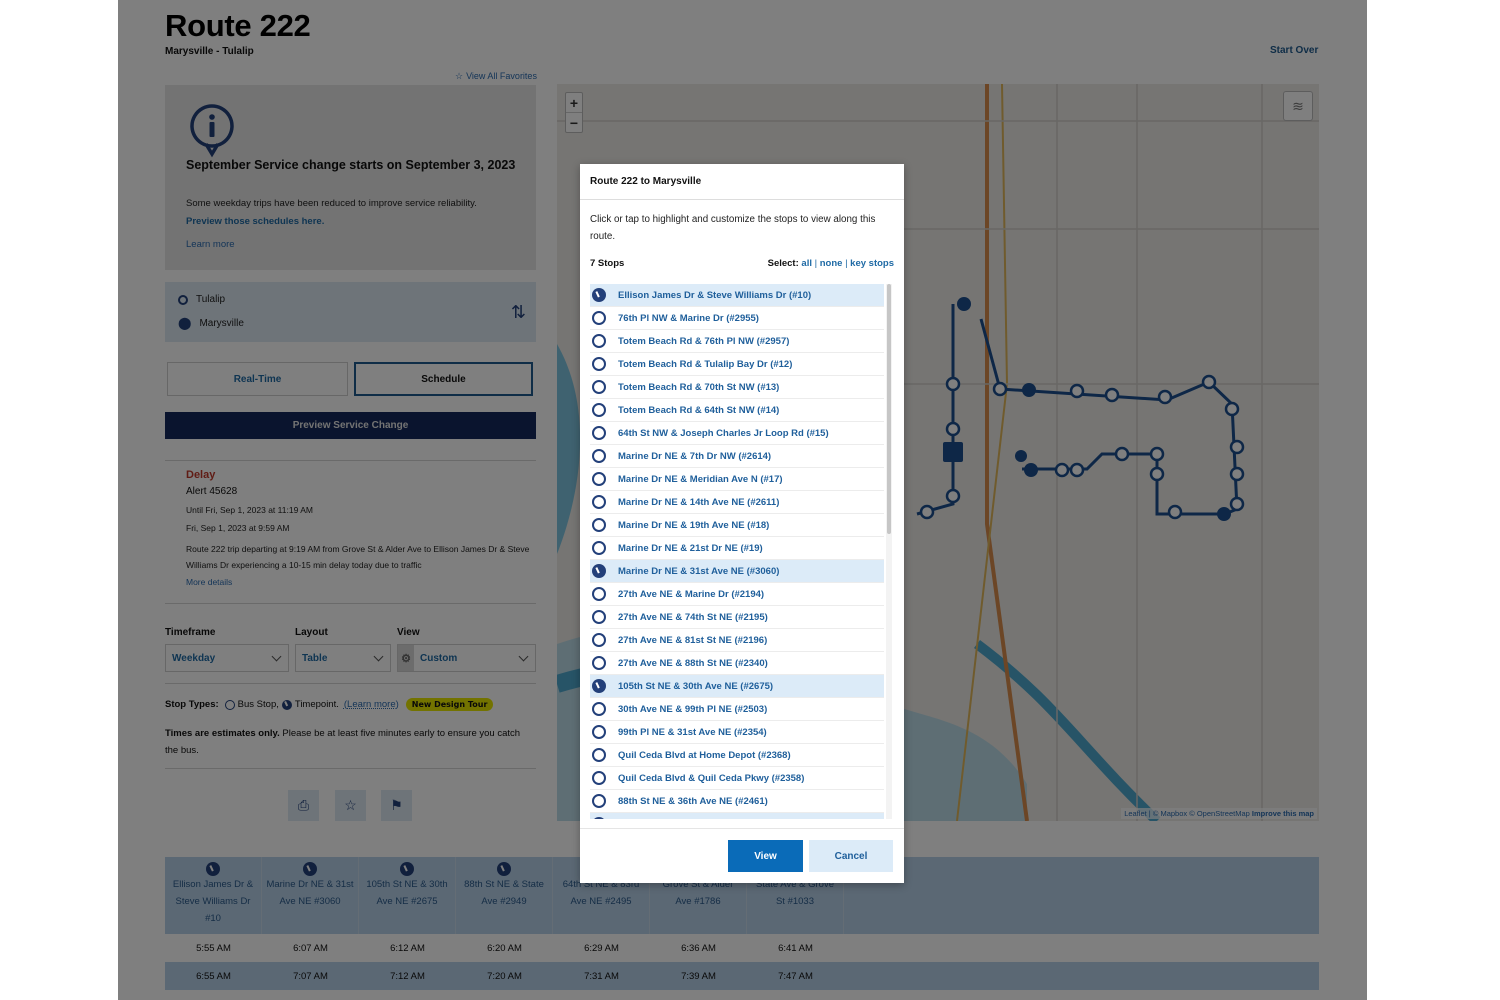  What do you see at coordinates (889, 409) in the screenshot?
I see `scrollbar-thumb` at bounding box center [889, 409].